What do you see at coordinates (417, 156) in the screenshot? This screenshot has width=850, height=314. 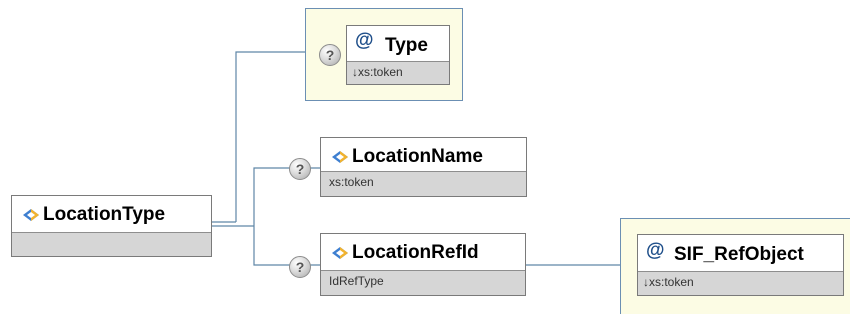 I see `element-title: LocationName` at bounding box center [417, 156].